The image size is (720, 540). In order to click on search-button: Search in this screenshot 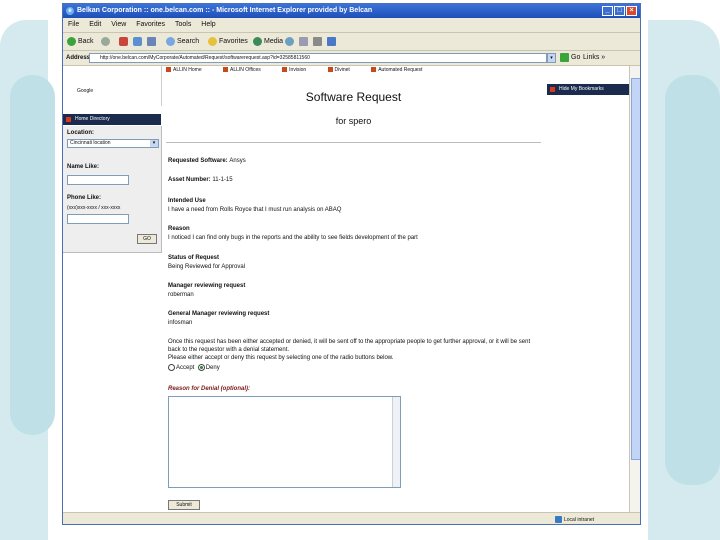, I will do `click(182, 41)`.